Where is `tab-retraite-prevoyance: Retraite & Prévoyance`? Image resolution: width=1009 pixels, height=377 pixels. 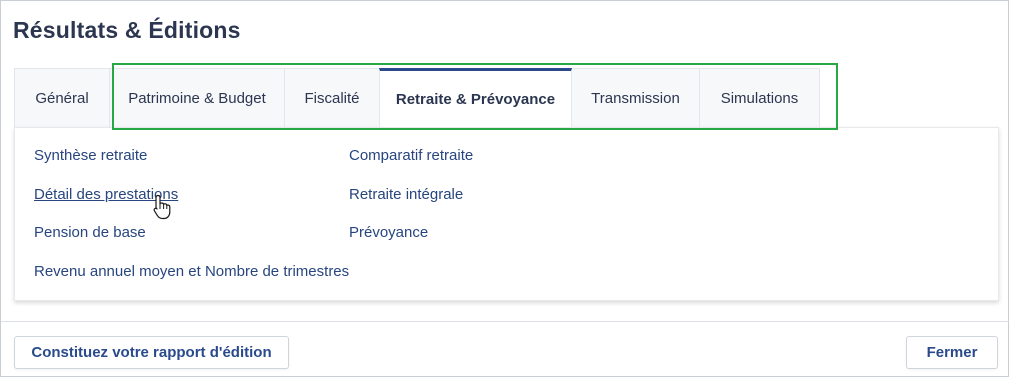
tab-retraite-prevoyance: Retraite & Prévoyance is located at coordinates (475, 97).